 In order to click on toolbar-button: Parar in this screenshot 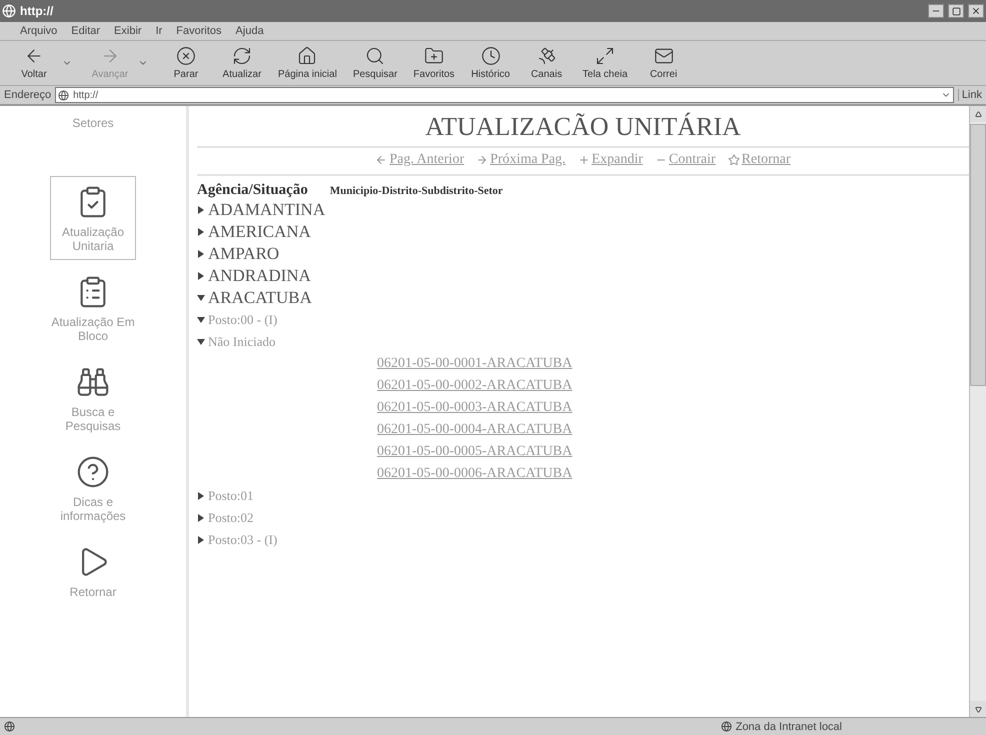, I will do `click(186, 63)`.